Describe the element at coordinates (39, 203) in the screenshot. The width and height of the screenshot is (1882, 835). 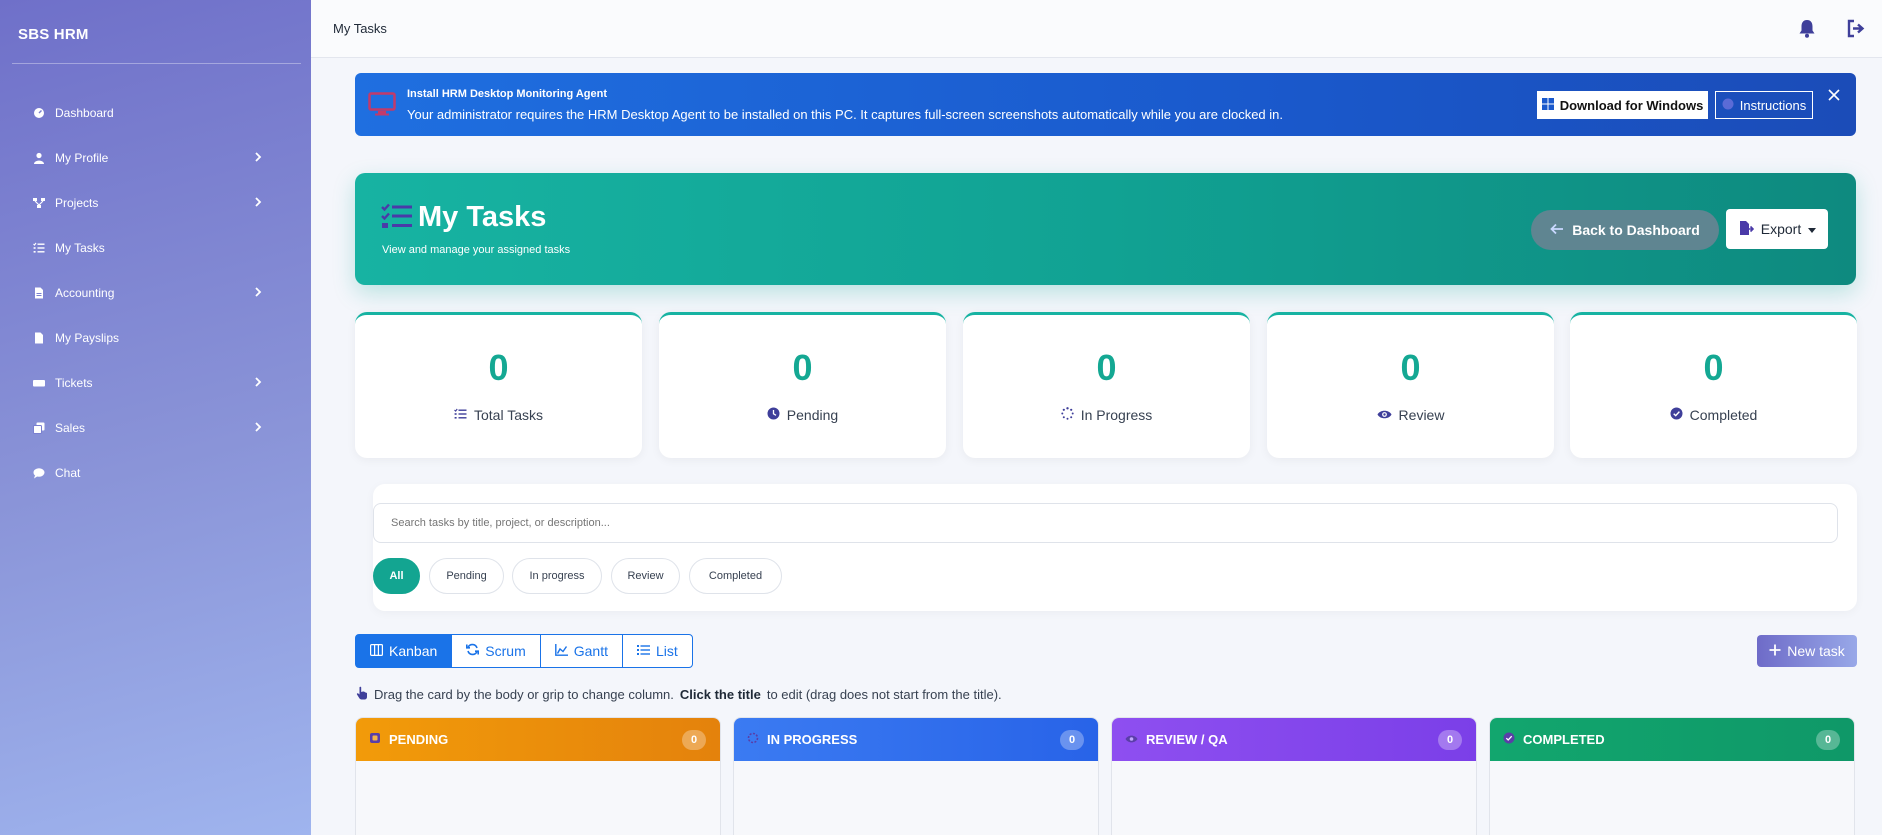
I see `project-diagram-icon` at that location.